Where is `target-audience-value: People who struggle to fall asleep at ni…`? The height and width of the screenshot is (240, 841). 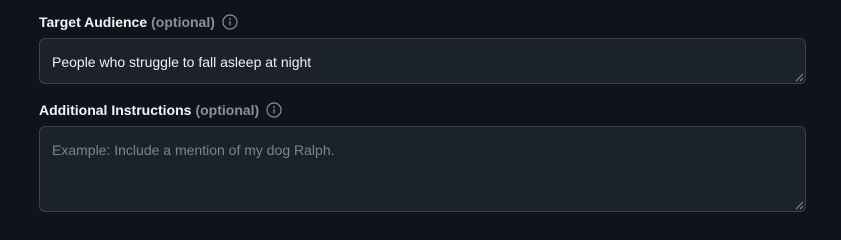
target-audience-value: People who struggle to fall asleep at ni… is located at coordinates (182, 62).